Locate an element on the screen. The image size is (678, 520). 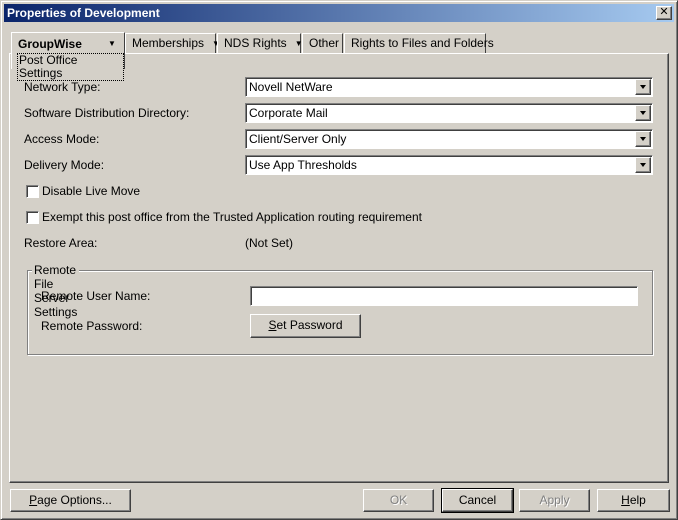
access-mode-value: Client/Server Only is located at coordinates (298, 139).